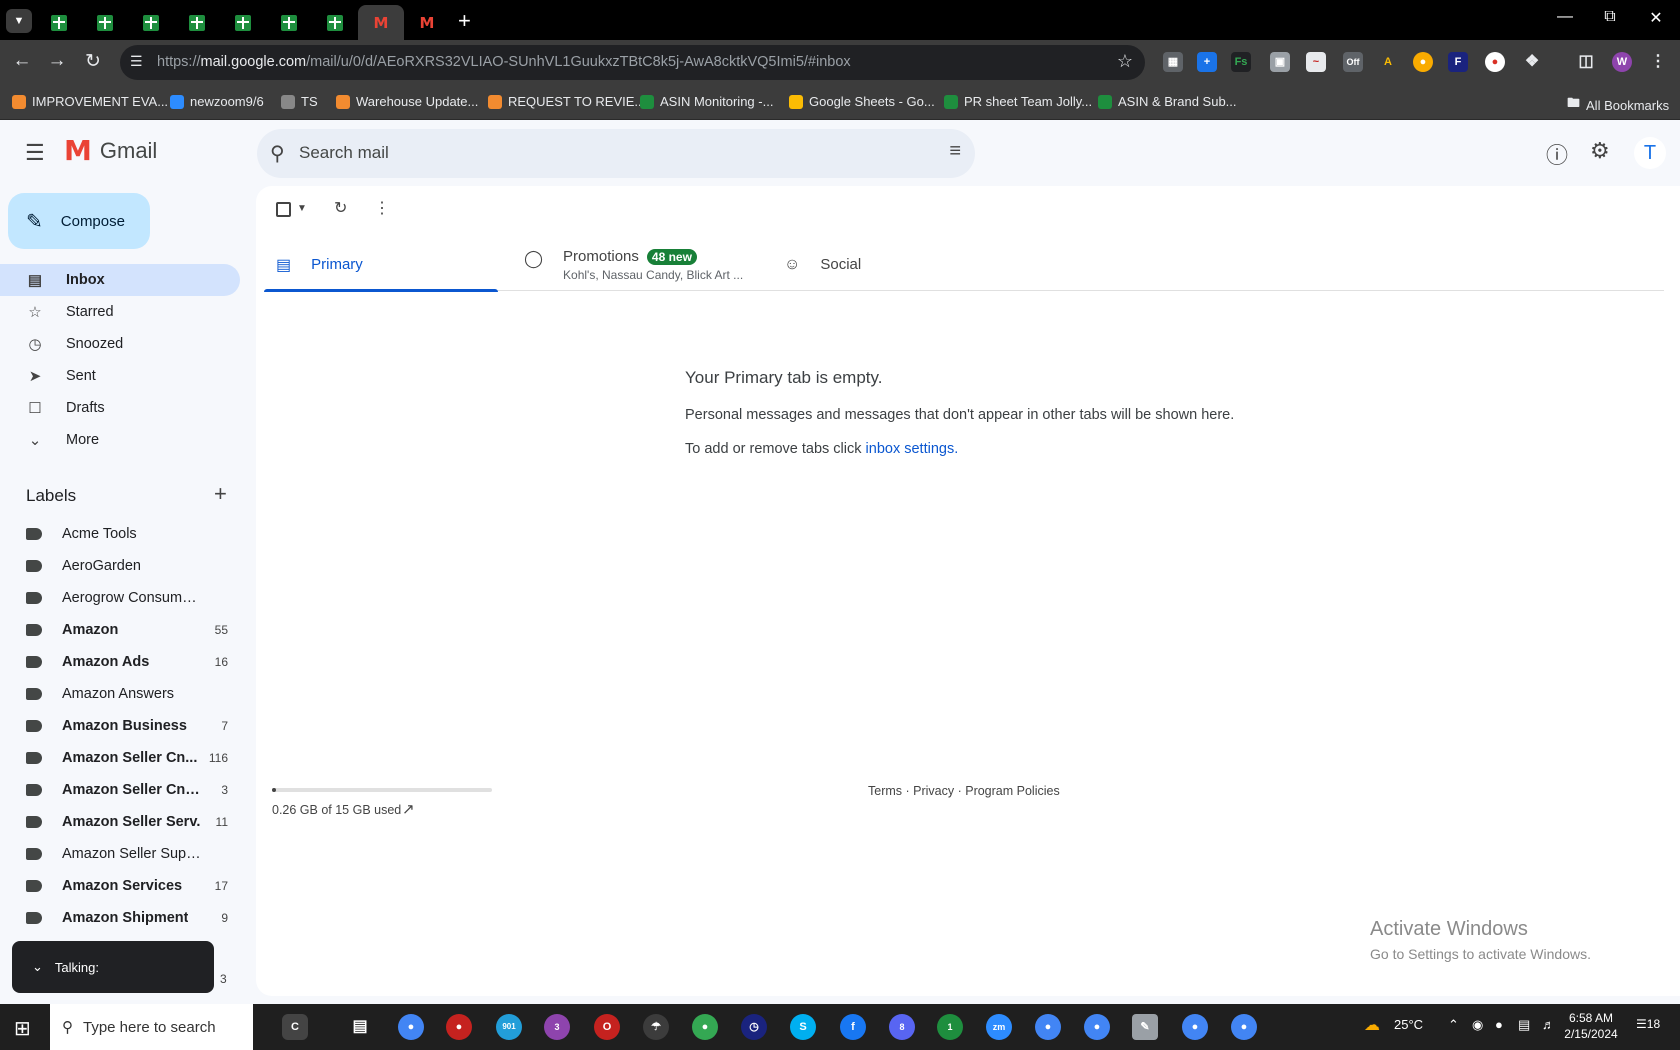  Describe the element at coordinates (35, 153) in the screenshot. I see `main-menu-icon: ☰` at that location.